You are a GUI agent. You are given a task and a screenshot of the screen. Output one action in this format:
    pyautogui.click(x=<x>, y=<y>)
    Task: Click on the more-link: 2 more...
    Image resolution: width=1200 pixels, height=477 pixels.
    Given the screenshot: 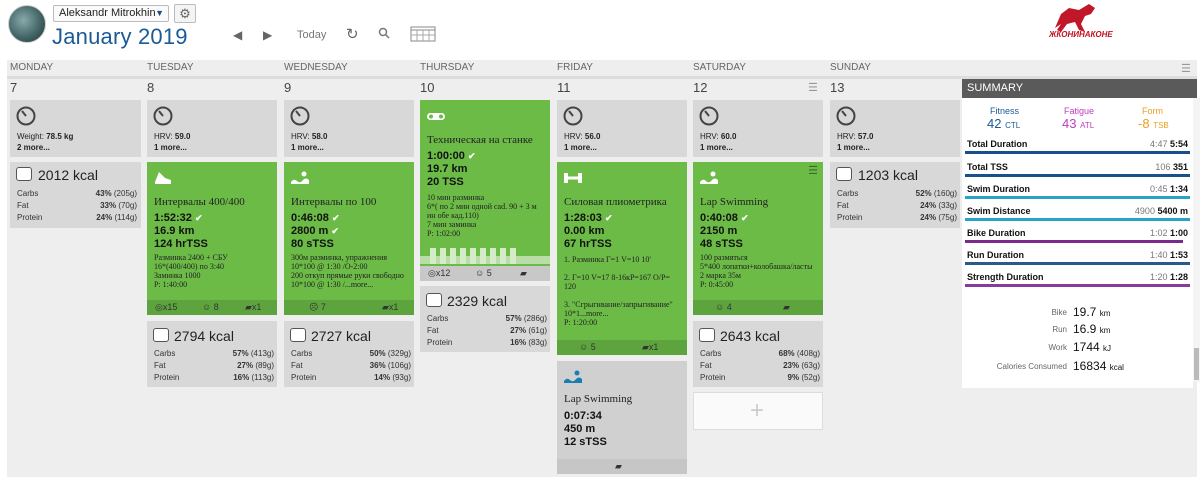 What is the action you would take?
    pyautogui.click(x=33, y=147)
    